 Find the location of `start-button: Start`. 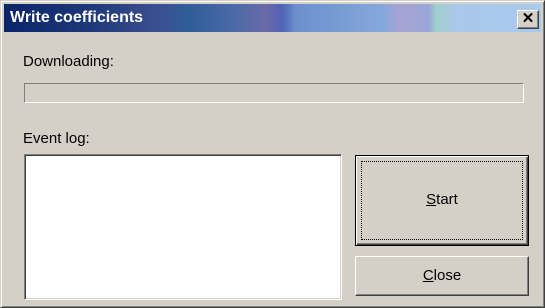

start-button: Start is located at coordinates (442, 200).